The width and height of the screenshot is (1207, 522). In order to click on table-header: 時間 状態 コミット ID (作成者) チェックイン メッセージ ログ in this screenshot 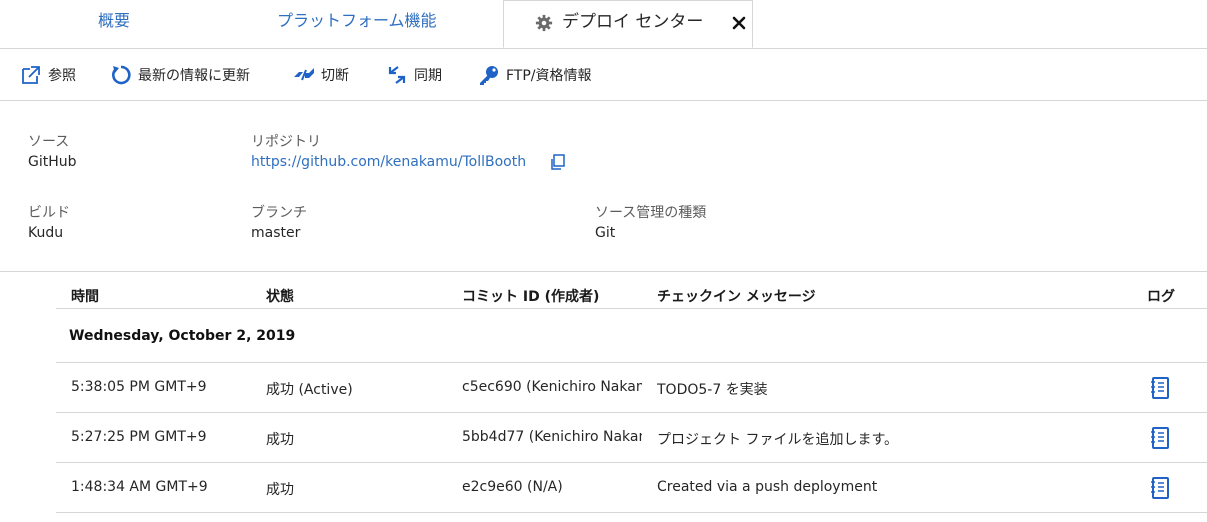, I will do `click(631, 290)`.